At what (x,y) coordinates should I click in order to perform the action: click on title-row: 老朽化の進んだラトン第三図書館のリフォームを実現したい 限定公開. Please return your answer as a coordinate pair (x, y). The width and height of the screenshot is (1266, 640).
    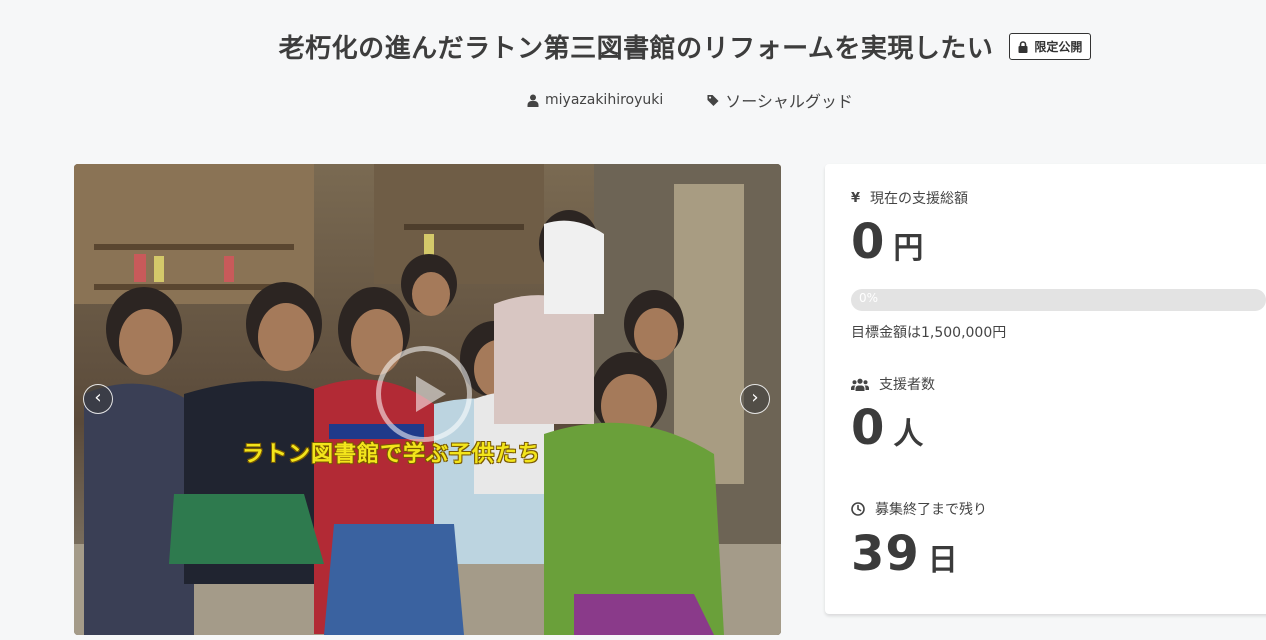
    Looking at the image, I should click on (633, 46).